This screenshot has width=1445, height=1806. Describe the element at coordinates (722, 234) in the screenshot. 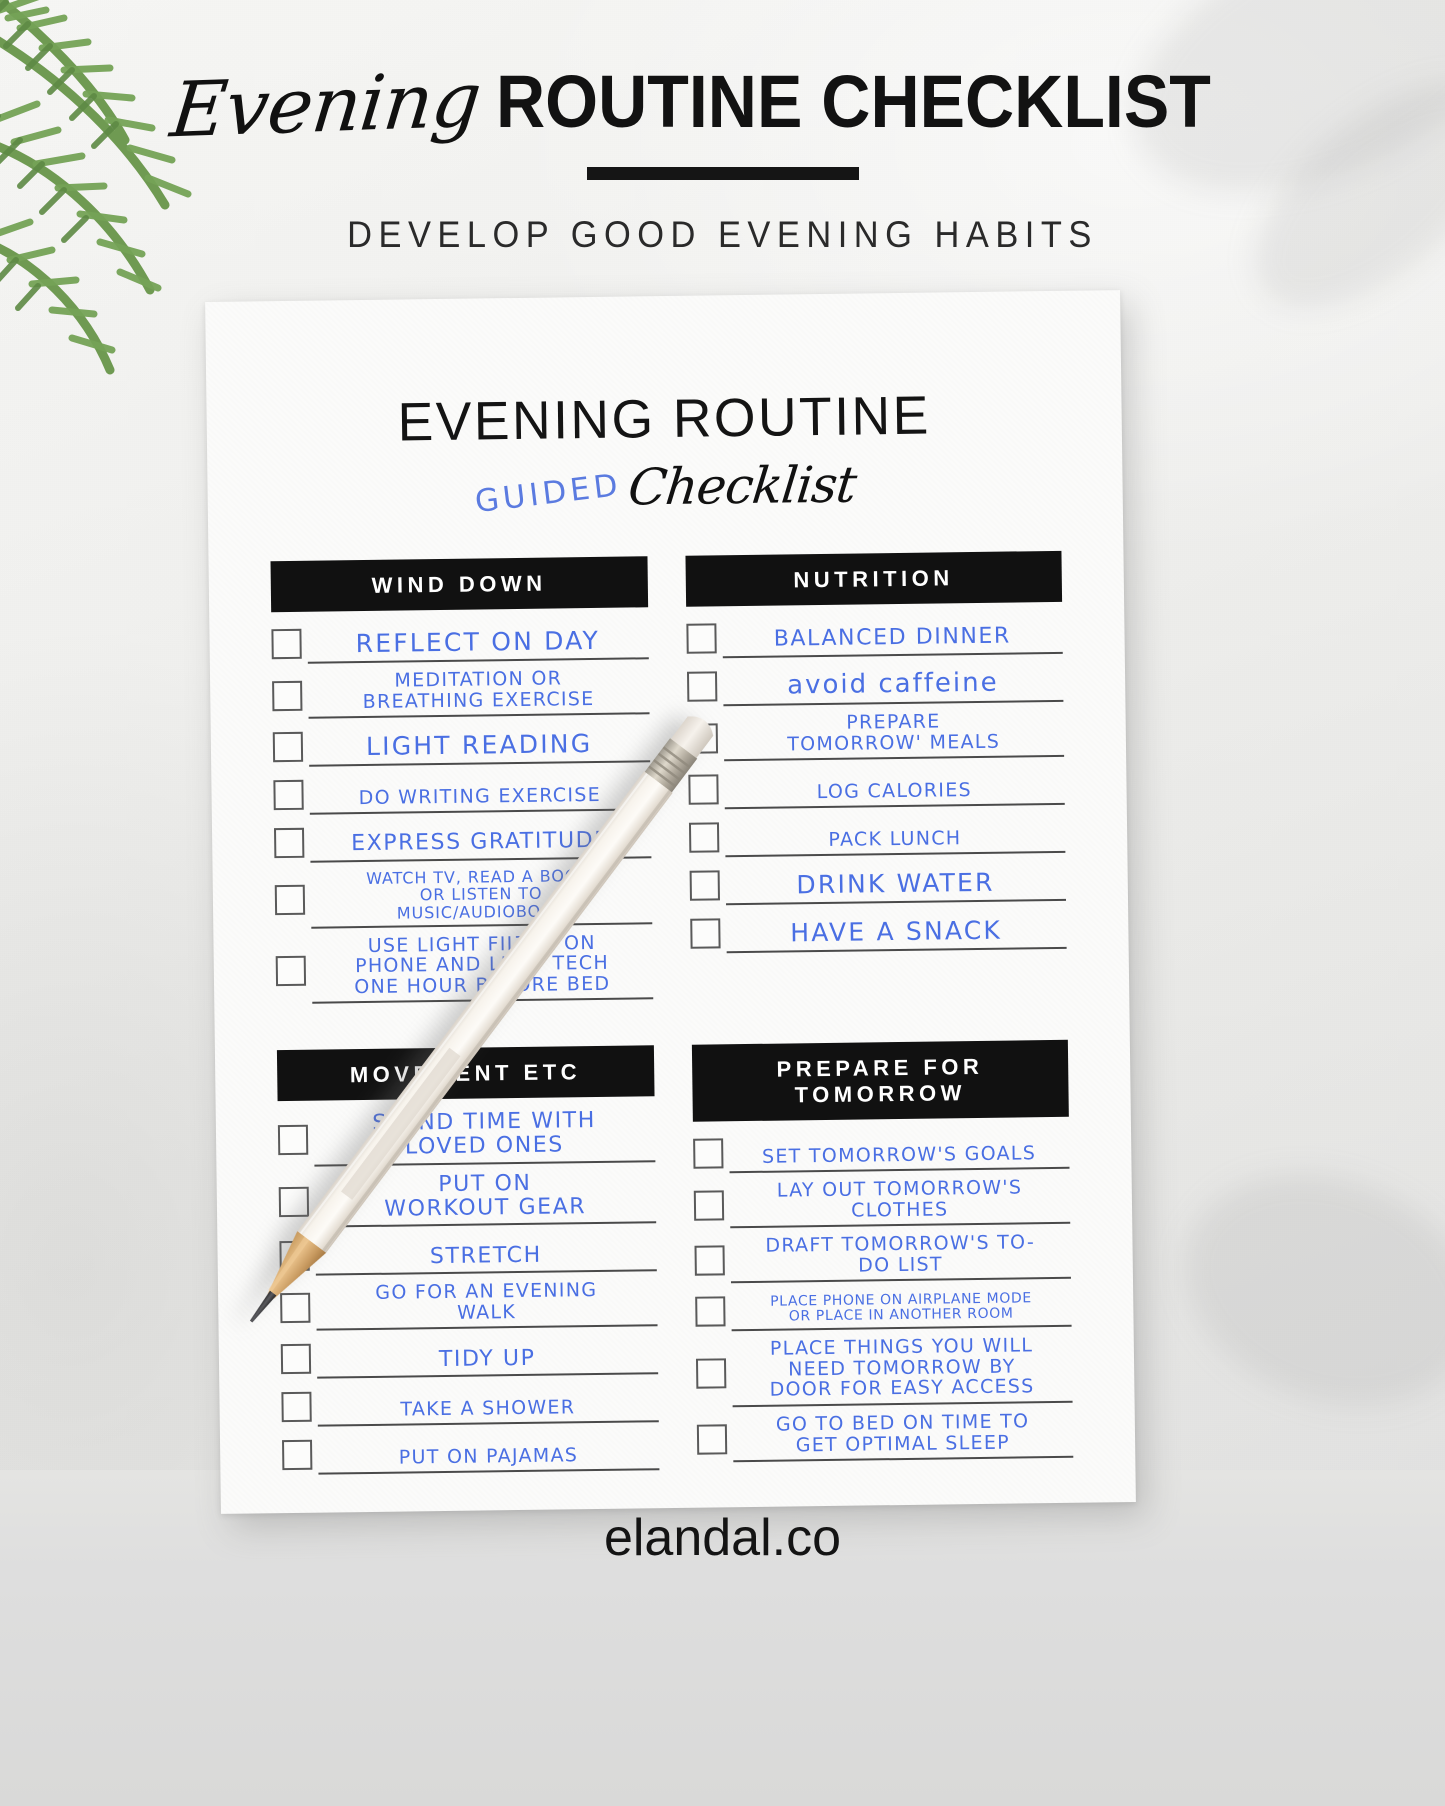

I see `poster-subtitle: DEVELOP GOOD EVENING HABITS` at that location.